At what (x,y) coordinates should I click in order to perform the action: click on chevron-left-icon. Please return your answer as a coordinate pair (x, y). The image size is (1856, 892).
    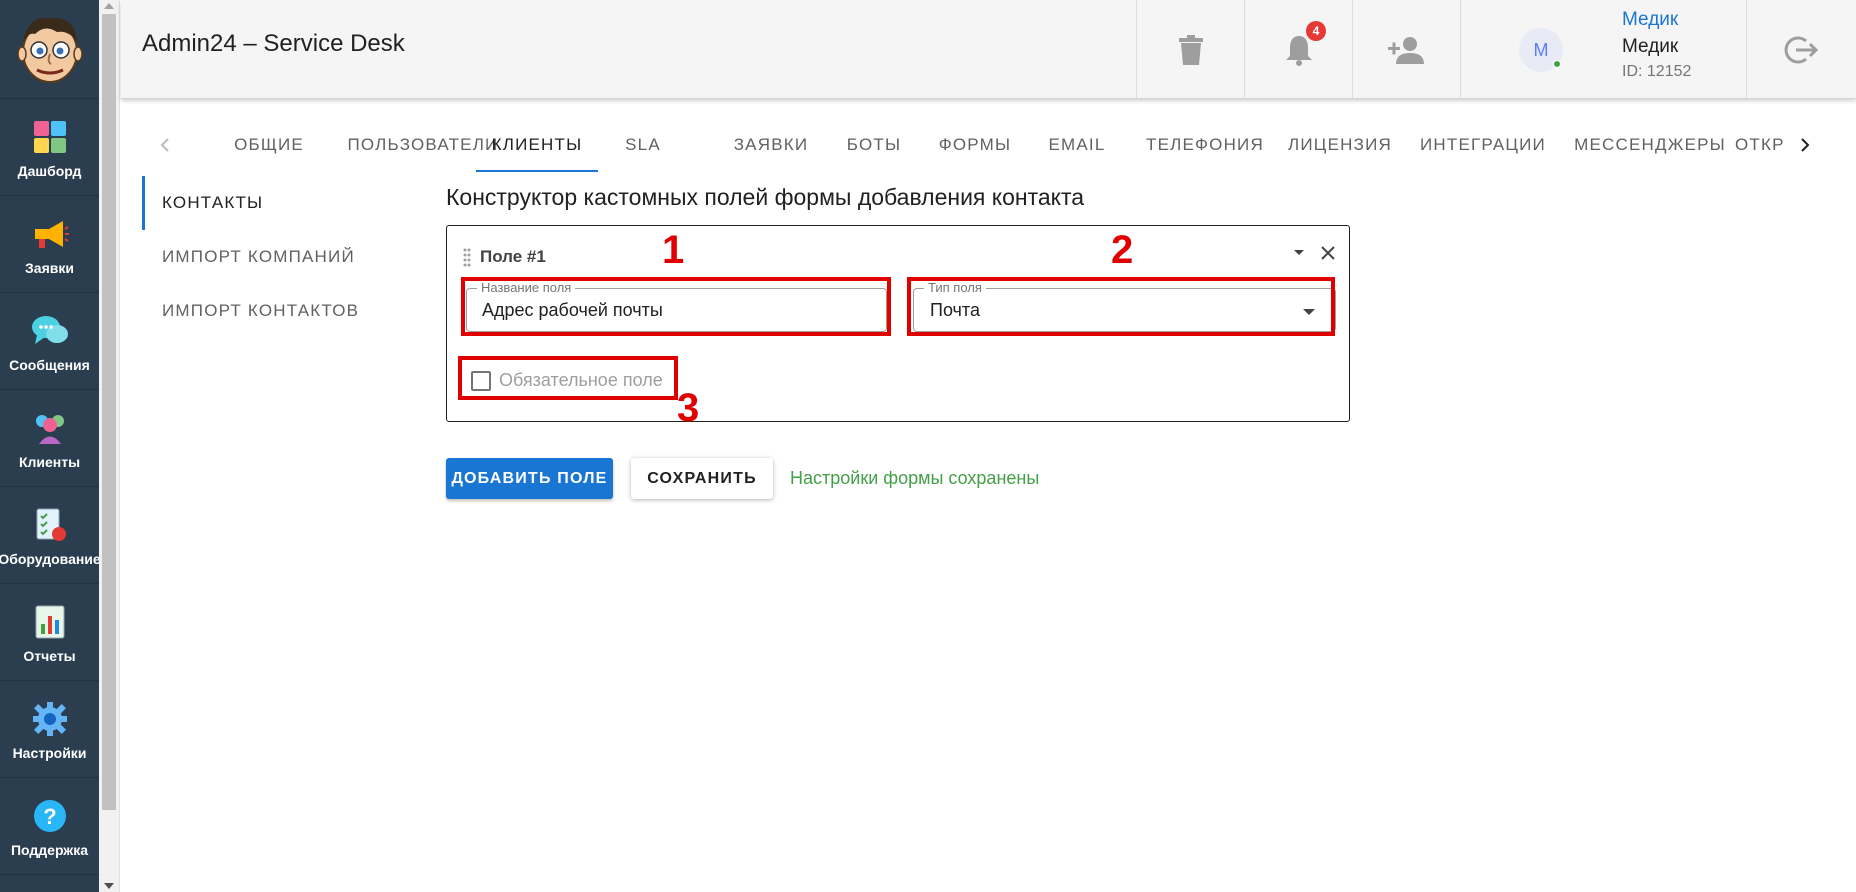
    Looking at the image, I should click on (164, 145).